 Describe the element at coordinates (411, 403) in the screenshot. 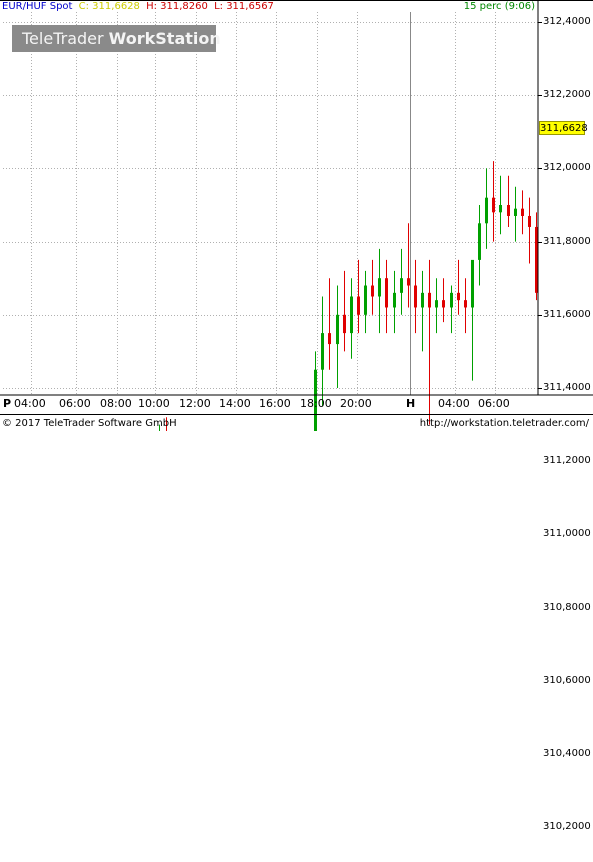

I see `day-marker: H` at that location.